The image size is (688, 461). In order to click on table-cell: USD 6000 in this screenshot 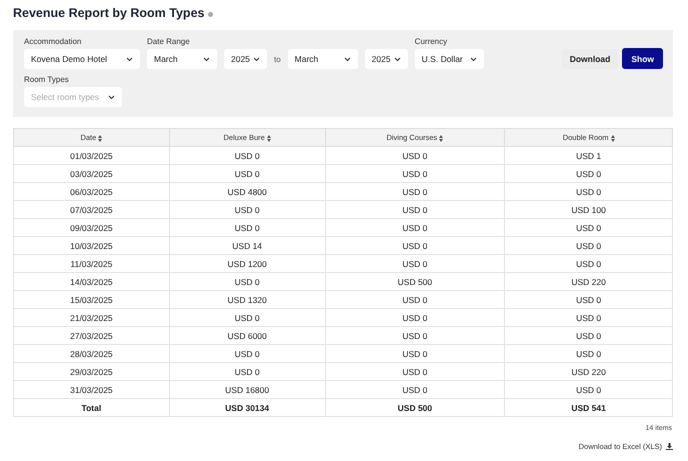, I will do `click(247, 335)`.